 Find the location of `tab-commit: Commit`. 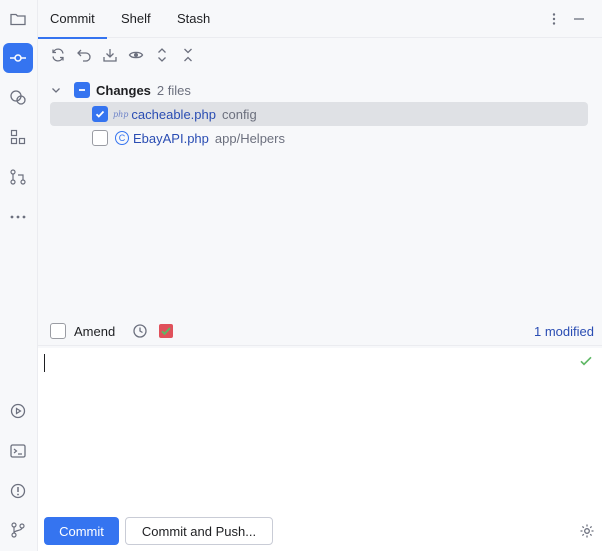

tab-commit: Commit is located at coordinates (72, 19).